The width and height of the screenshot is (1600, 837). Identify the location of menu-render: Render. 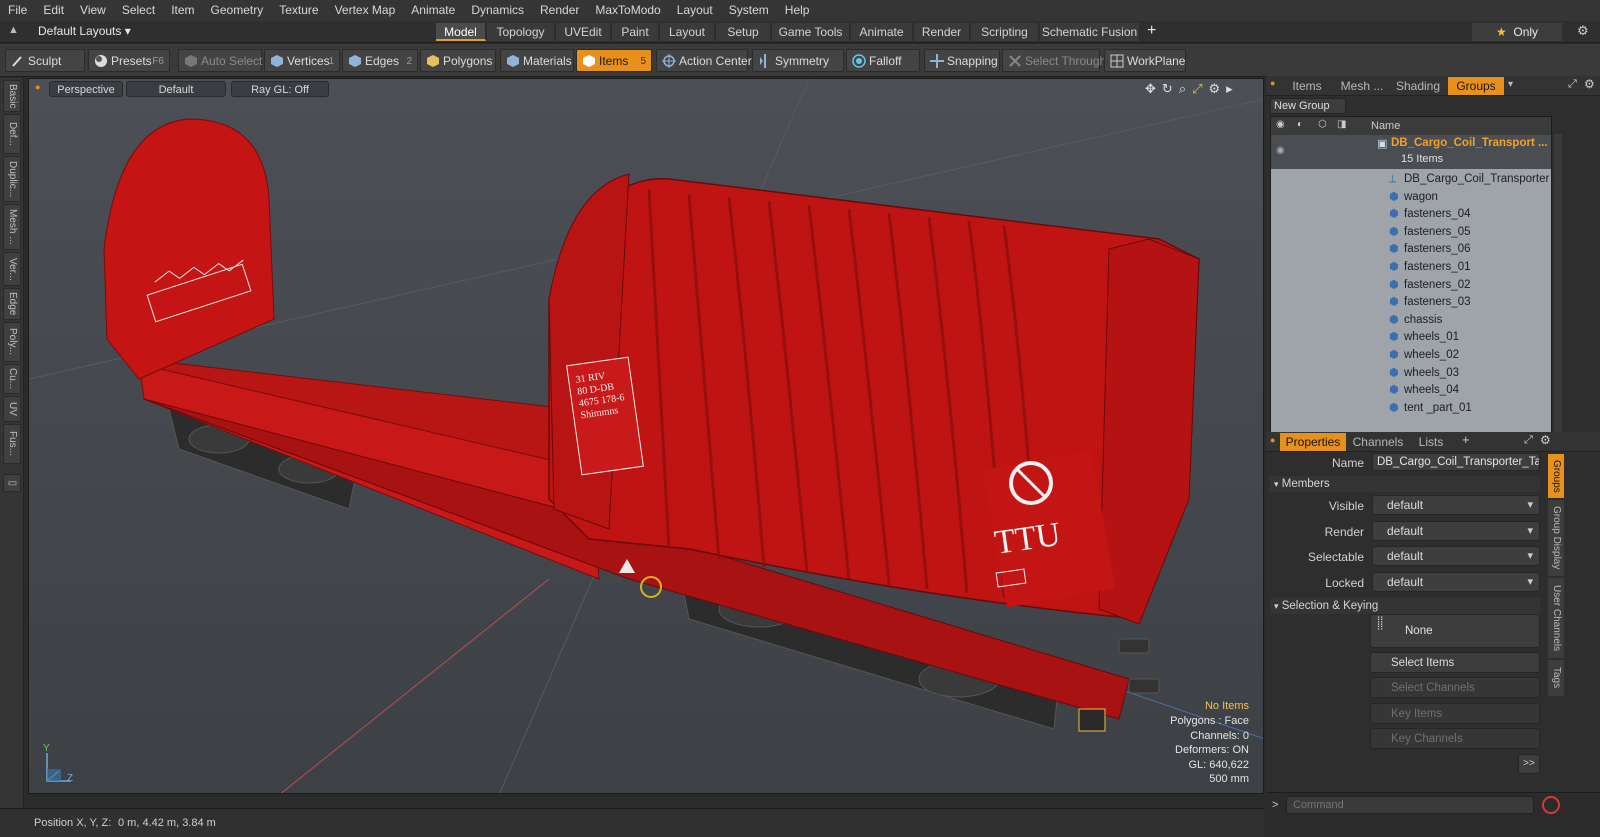
(559, 10).